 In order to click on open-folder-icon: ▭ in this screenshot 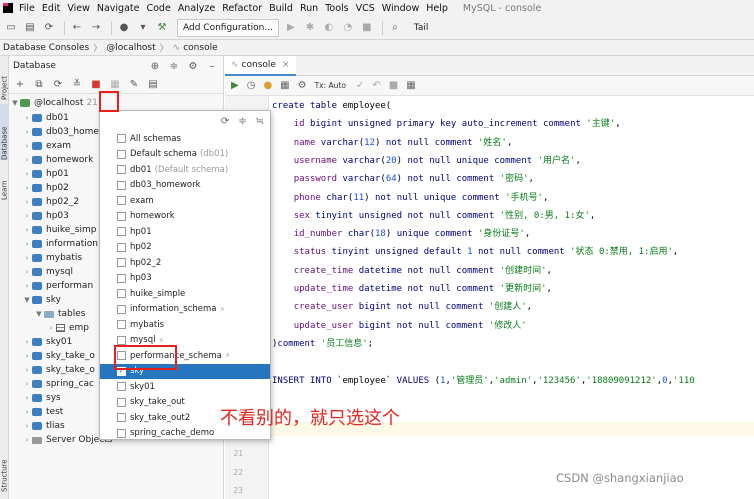, I will do `click(11, 28)`.